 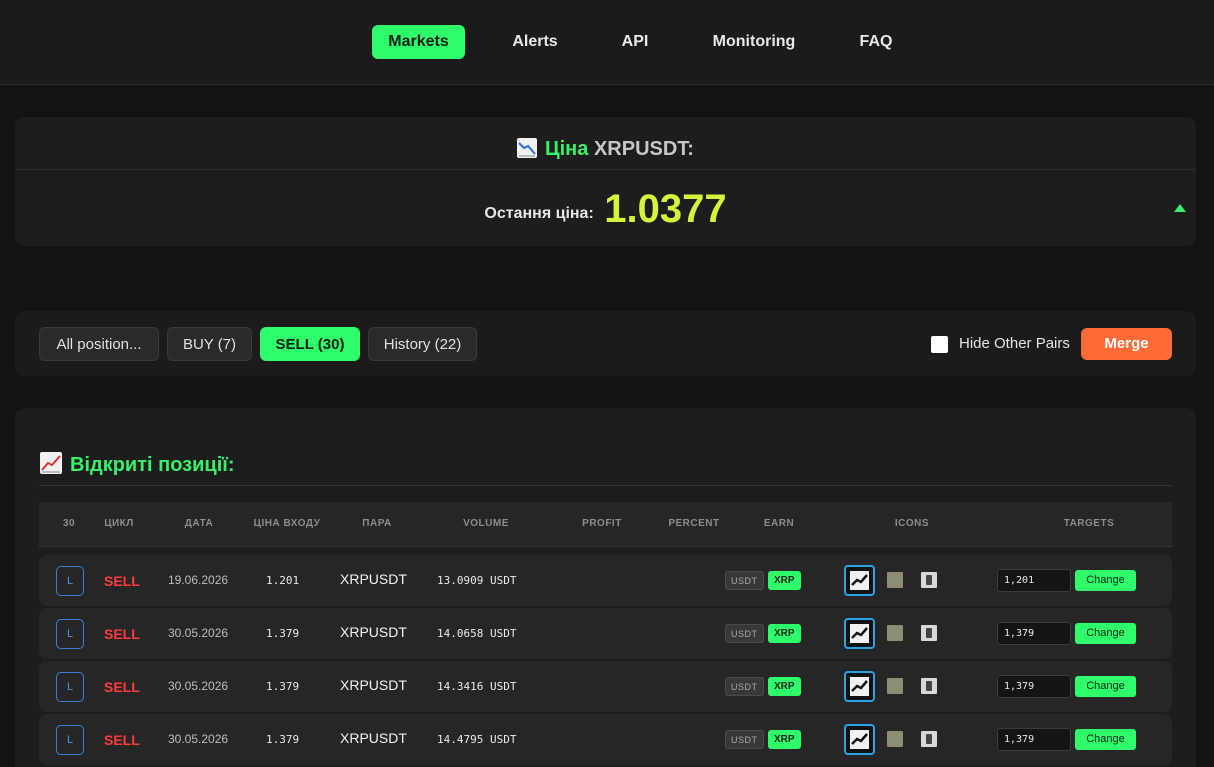 I want to click on price-title-label: Ціна, so click(x=567, y=149).